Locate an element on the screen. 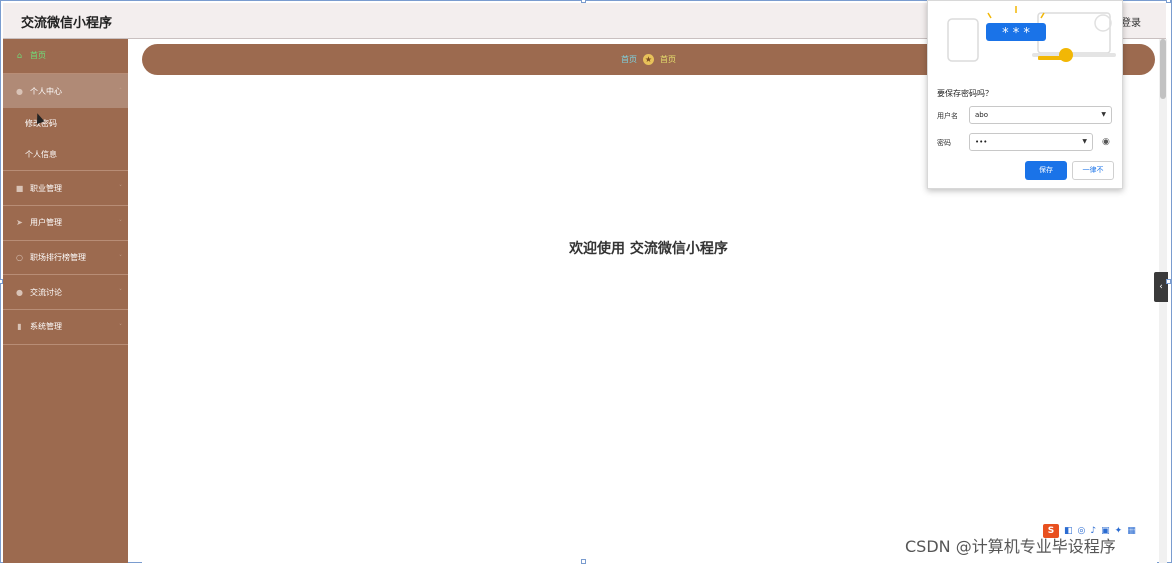  password-value: ••• is located at coordinates (981, 142).